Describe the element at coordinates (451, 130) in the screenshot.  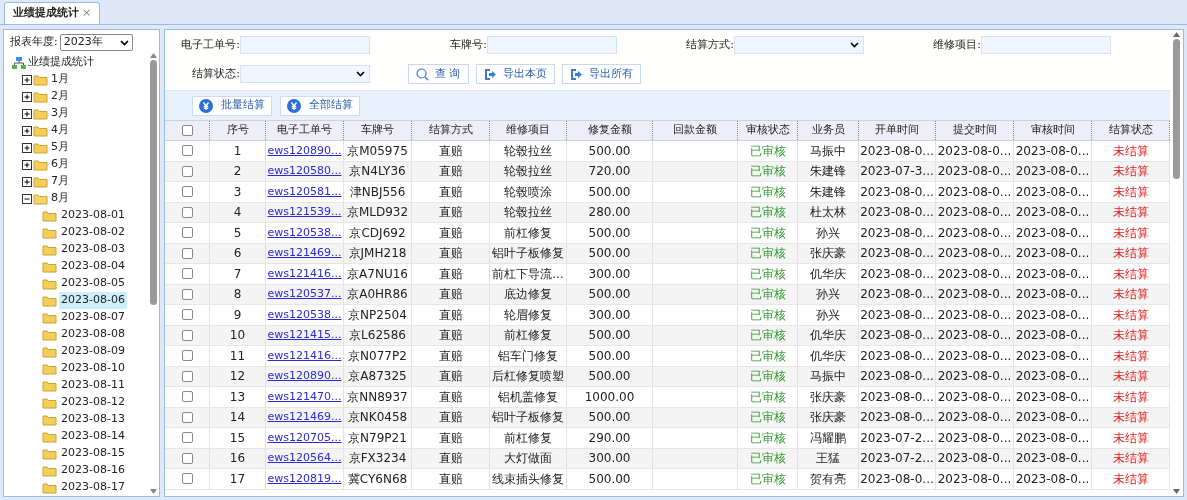
I see `column-header: 结算方式` at that location.